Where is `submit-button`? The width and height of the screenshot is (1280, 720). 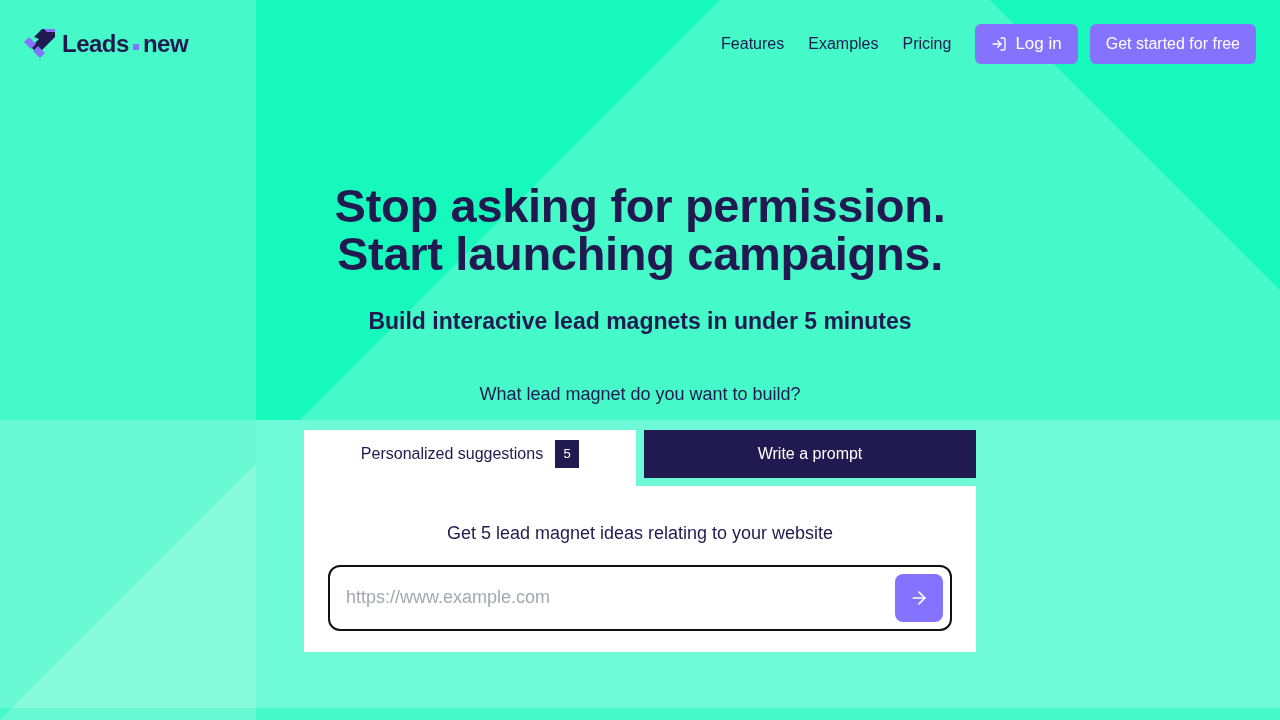 submit-button is located at coordinates (919, 597).